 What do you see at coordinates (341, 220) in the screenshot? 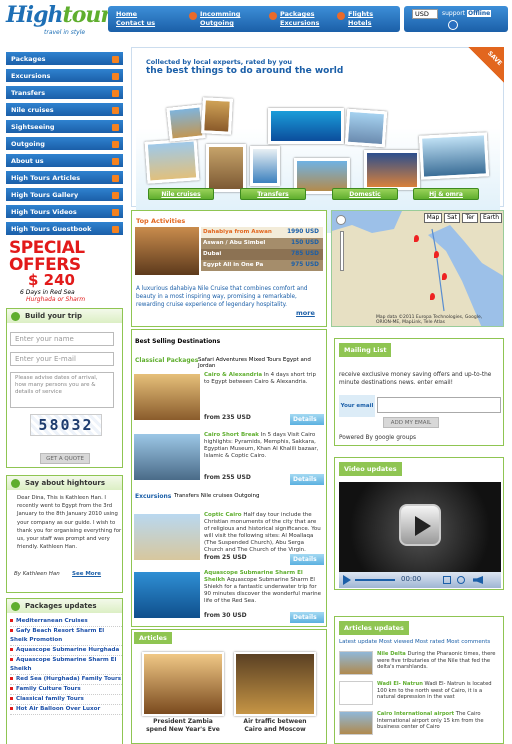
I see `map-pan-icon` at bounding box center [341, 220].